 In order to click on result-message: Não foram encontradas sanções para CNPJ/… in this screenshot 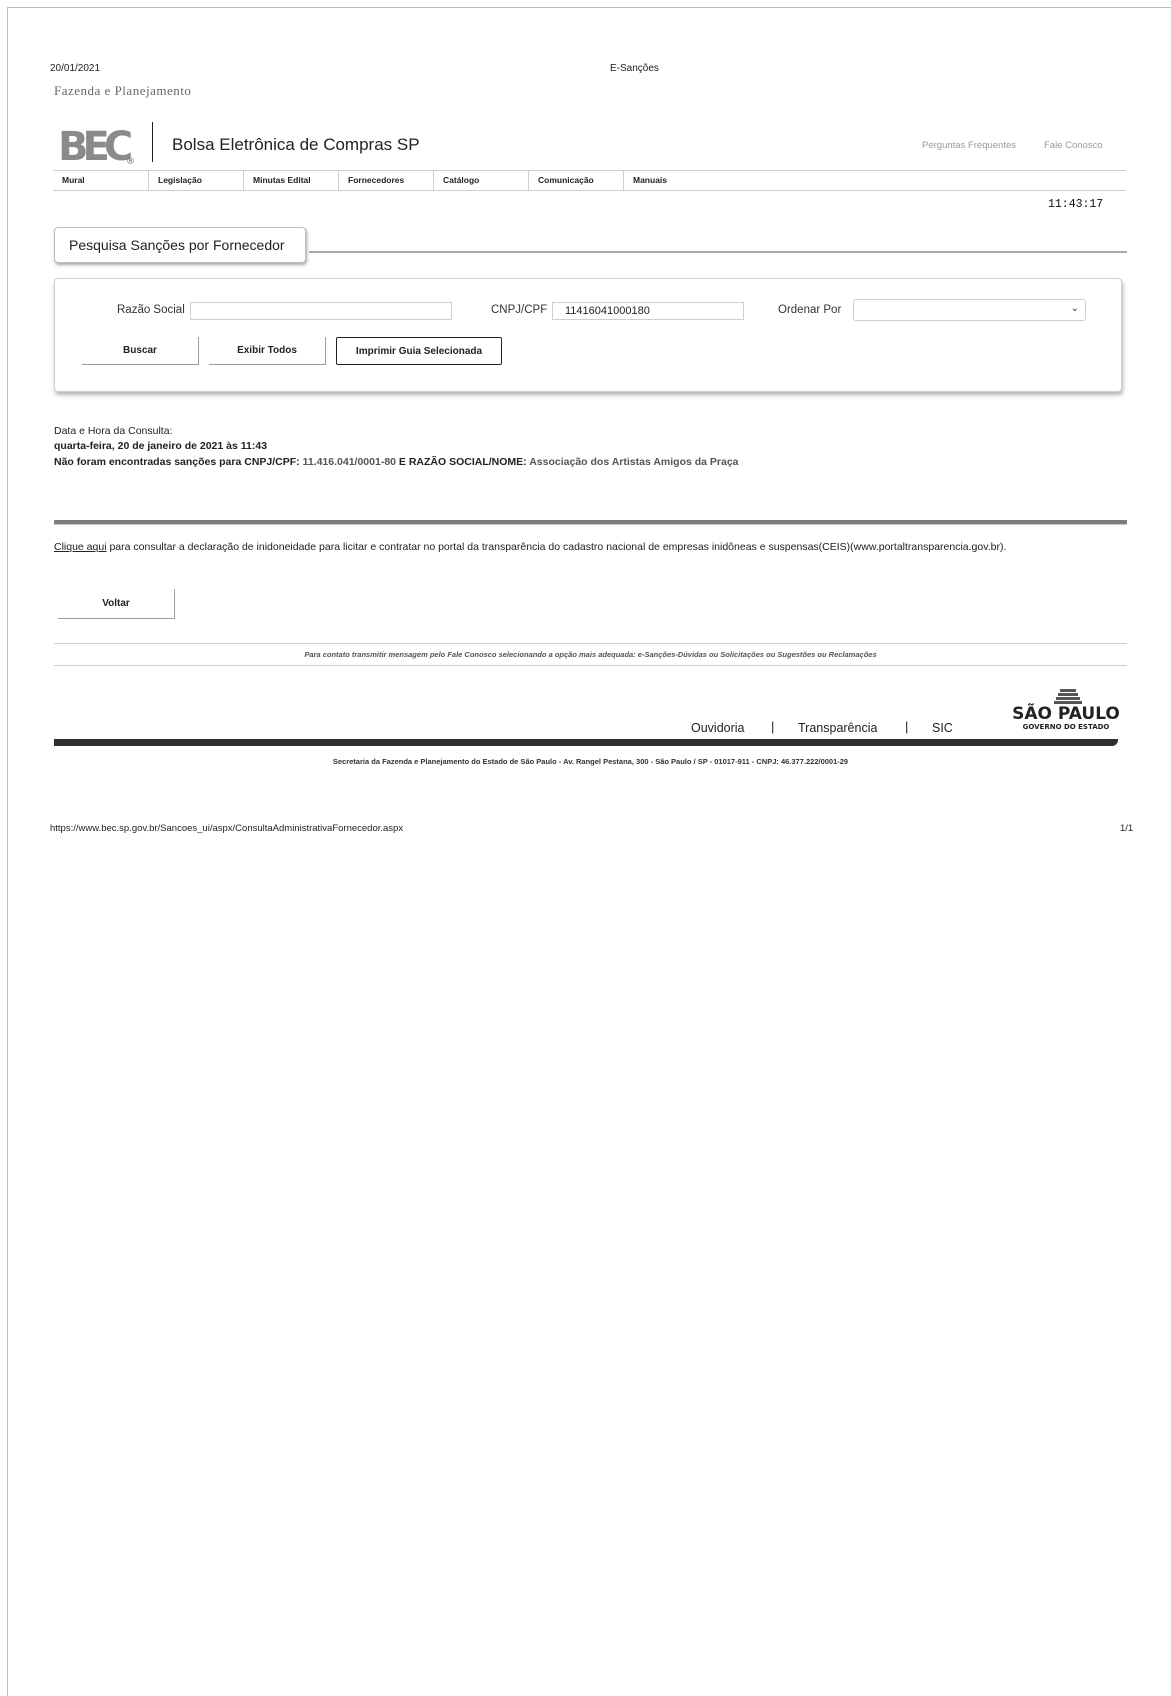, I will do `click(396, 462)`.